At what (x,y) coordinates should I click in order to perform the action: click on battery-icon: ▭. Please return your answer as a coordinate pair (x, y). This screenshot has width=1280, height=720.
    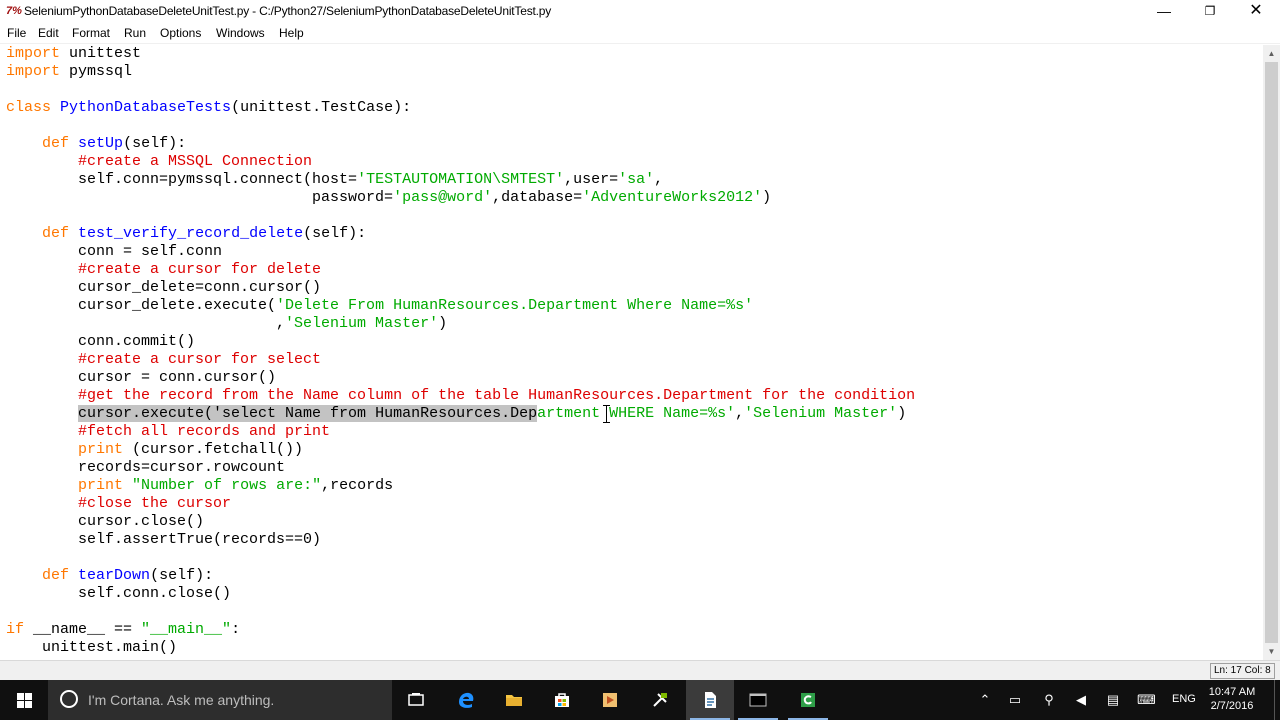
    Looking at the image, I should click on (1015, 700).